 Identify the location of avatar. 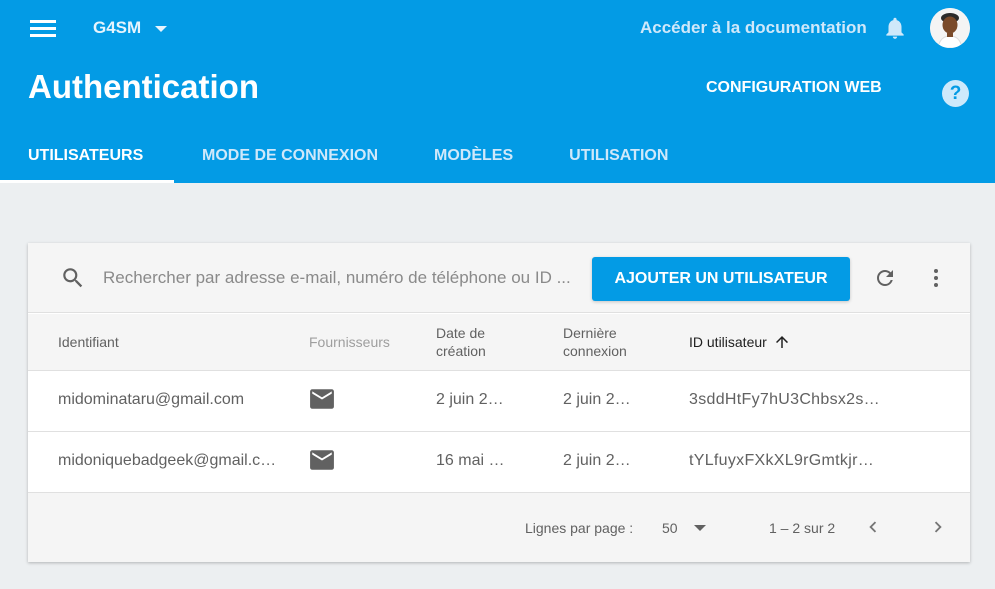
(950, 28).